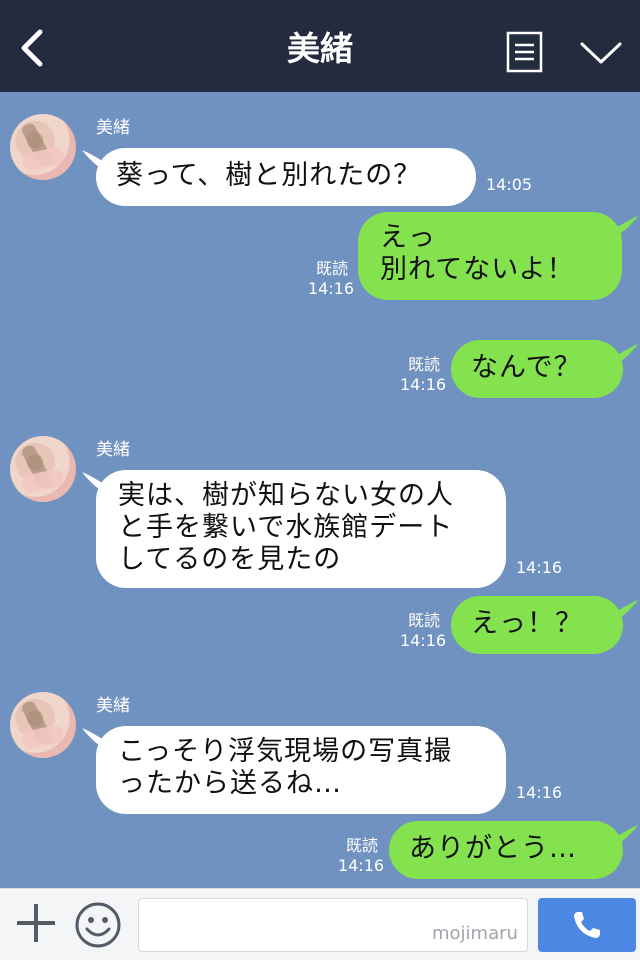 Image resolution: width=640 pixels, height=960 pixels. What do you see at coordinates (537, 369) in the screenshot?
I see `message-bubble: なんで？` at bounding box center [537, 369].